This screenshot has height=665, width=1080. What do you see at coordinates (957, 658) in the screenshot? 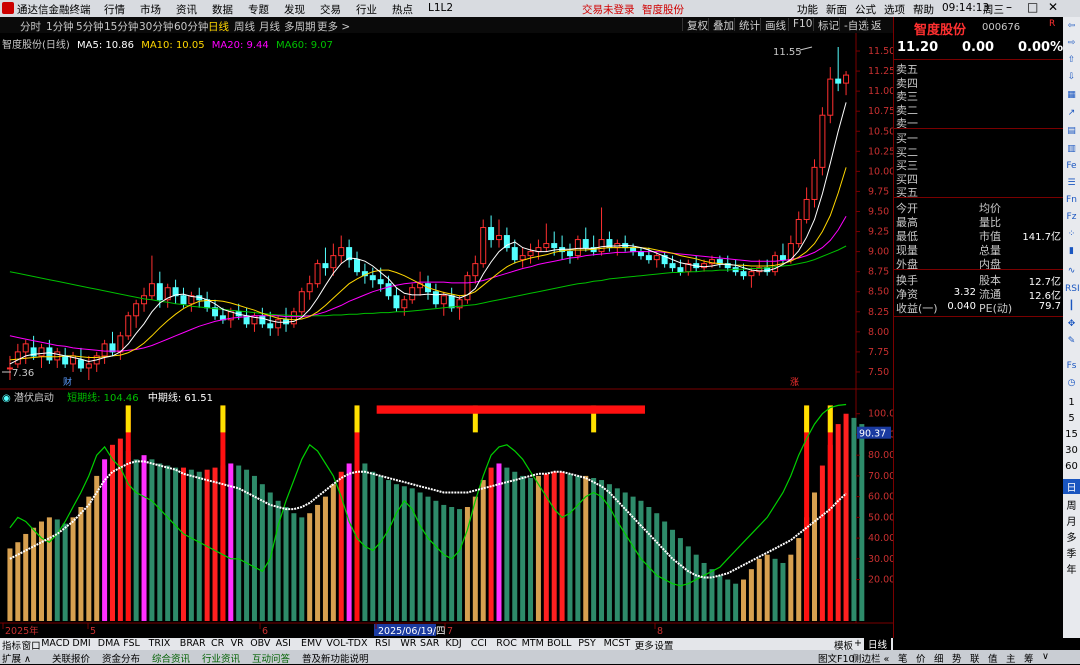
I see `status-tool: 势` at bounding box center [957, 658].